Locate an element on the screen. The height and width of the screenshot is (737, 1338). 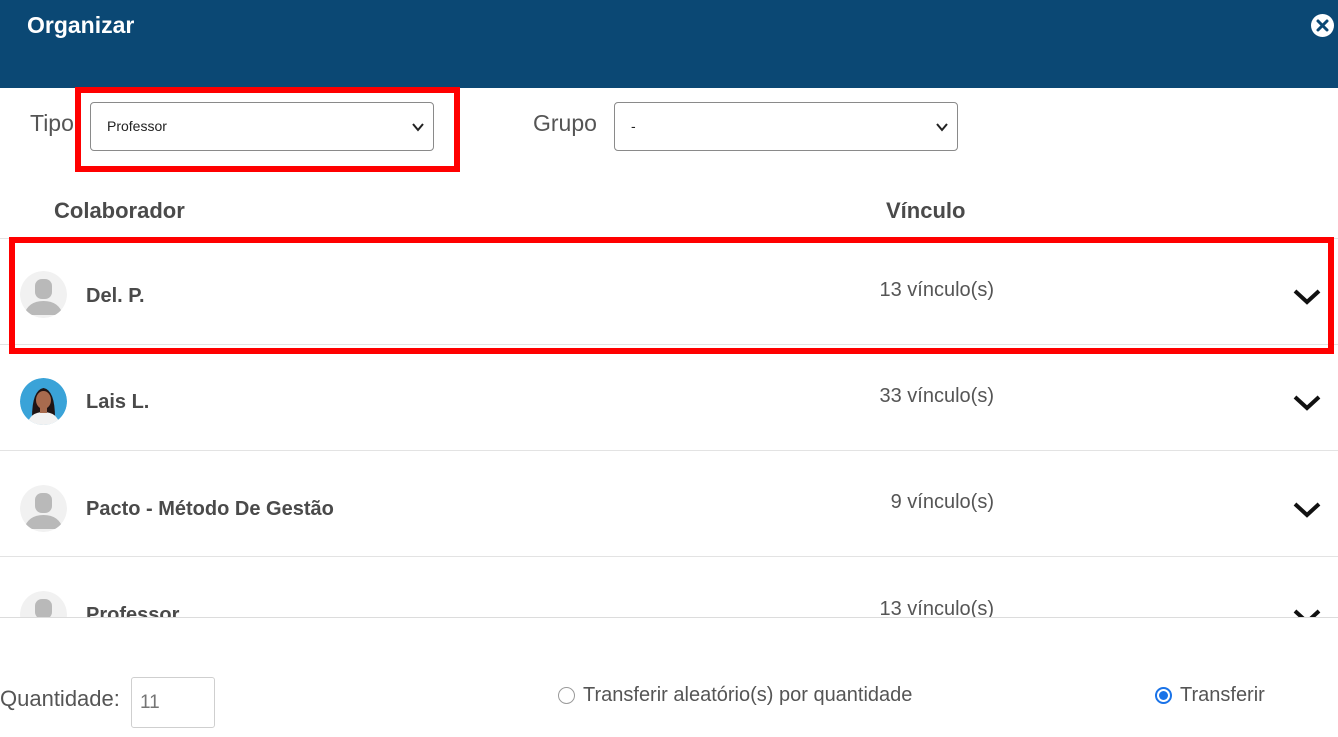
grupo-label: Grupo is located at coordinates (565, 123).